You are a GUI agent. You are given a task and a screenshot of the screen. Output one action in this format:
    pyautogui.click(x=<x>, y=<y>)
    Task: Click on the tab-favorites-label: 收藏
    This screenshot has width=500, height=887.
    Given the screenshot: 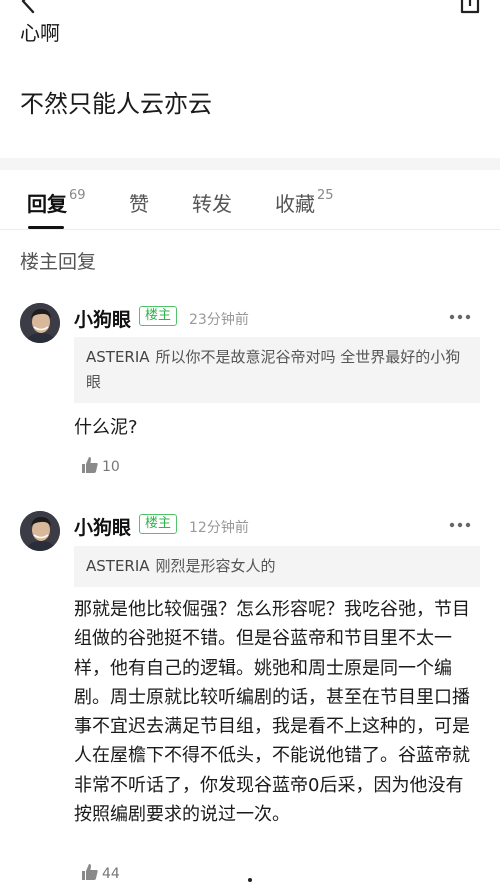 What is the action you would take?
    pyautogui.click(x=295, y=204)
    